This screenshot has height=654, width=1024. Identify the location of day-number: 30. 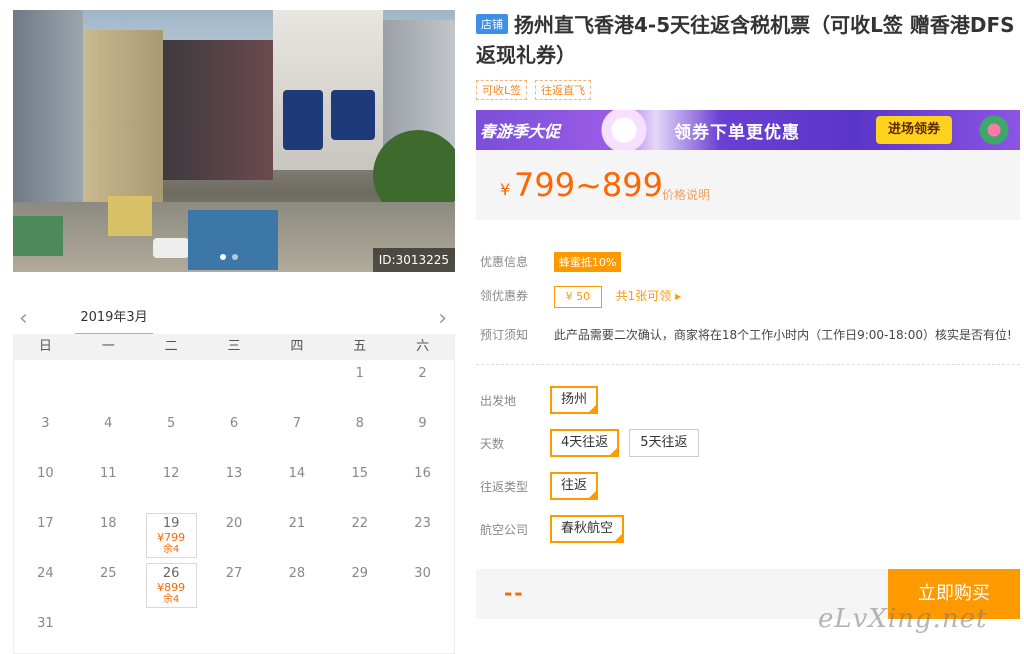
(422, 573).